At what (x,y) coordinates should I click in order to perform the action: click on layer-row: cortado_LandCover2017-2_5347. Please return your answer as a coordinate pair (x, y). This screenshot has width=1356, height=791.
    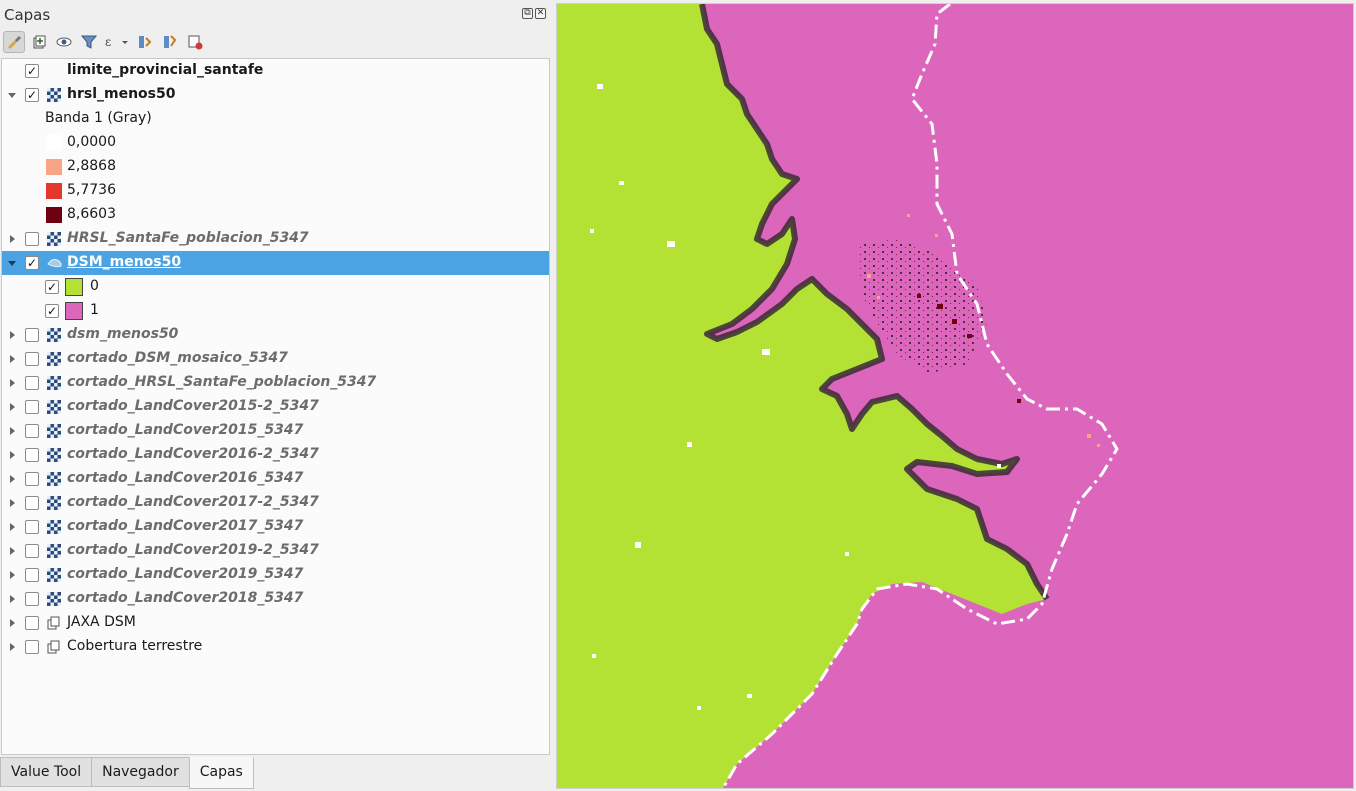
    Looking at the image, I should click on (275, 503).